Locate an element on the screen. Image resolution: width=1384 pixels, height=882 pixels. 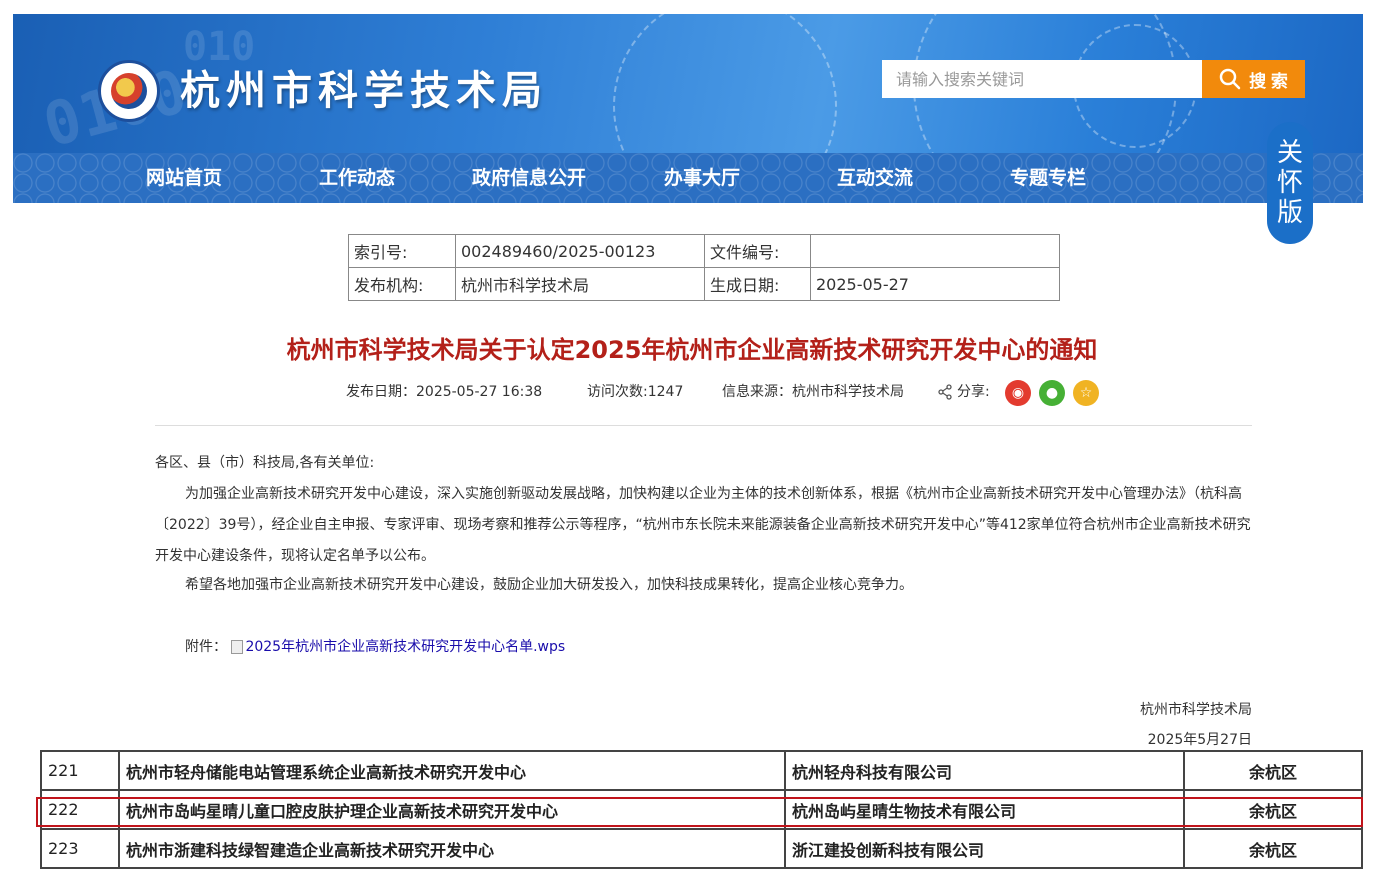
share-label: 分享: is located at coordinates (973, 392).